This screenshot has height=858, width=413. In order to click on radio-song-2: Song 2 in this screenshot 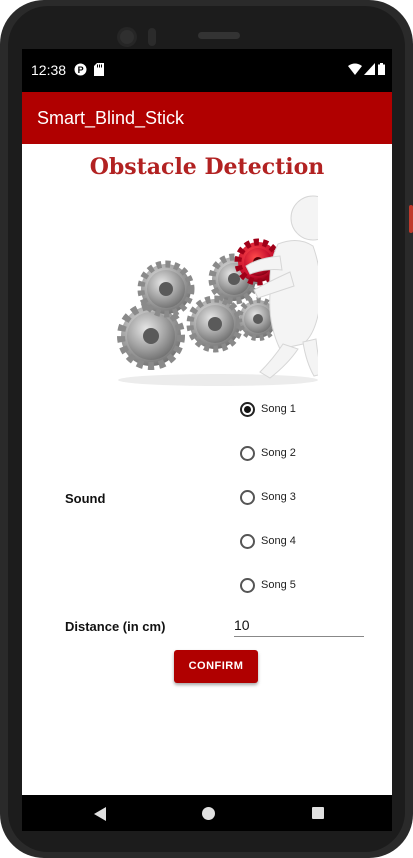, I will do `click(268, 453)`.